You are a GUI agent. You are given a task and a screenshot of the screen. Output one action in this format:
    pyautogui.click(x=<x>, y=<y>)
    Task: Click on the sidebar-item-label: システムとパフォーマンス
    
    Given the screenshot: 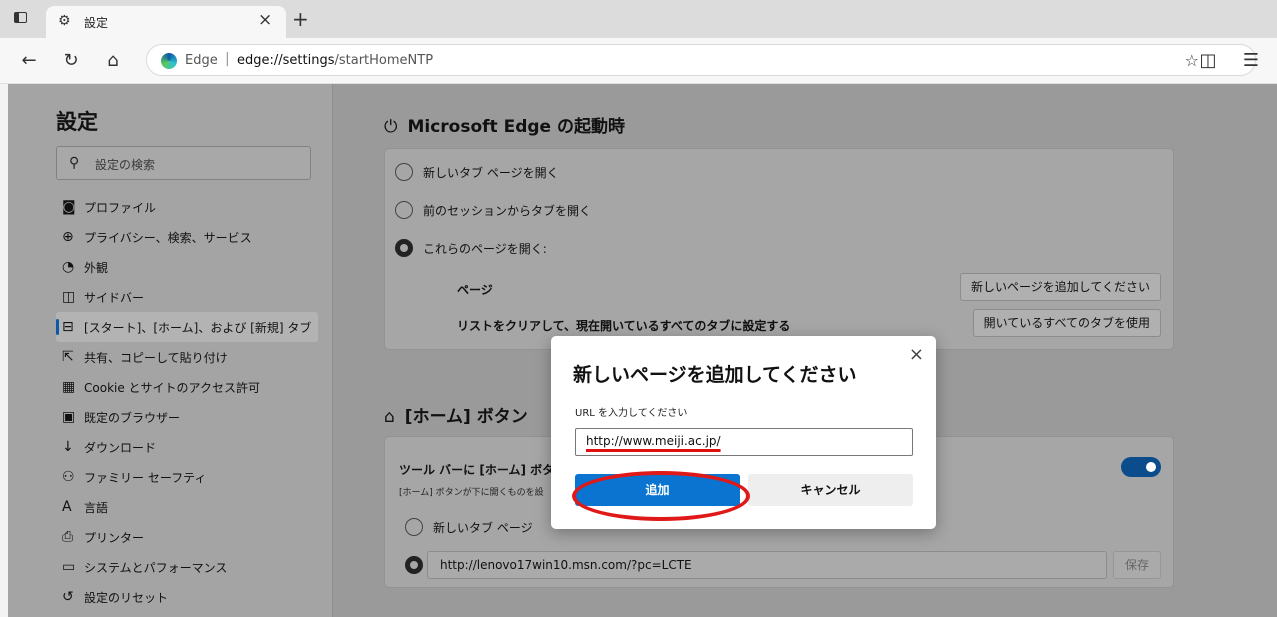 What is the action you would take?
    pyautogui.click(x=156, y=567)
    